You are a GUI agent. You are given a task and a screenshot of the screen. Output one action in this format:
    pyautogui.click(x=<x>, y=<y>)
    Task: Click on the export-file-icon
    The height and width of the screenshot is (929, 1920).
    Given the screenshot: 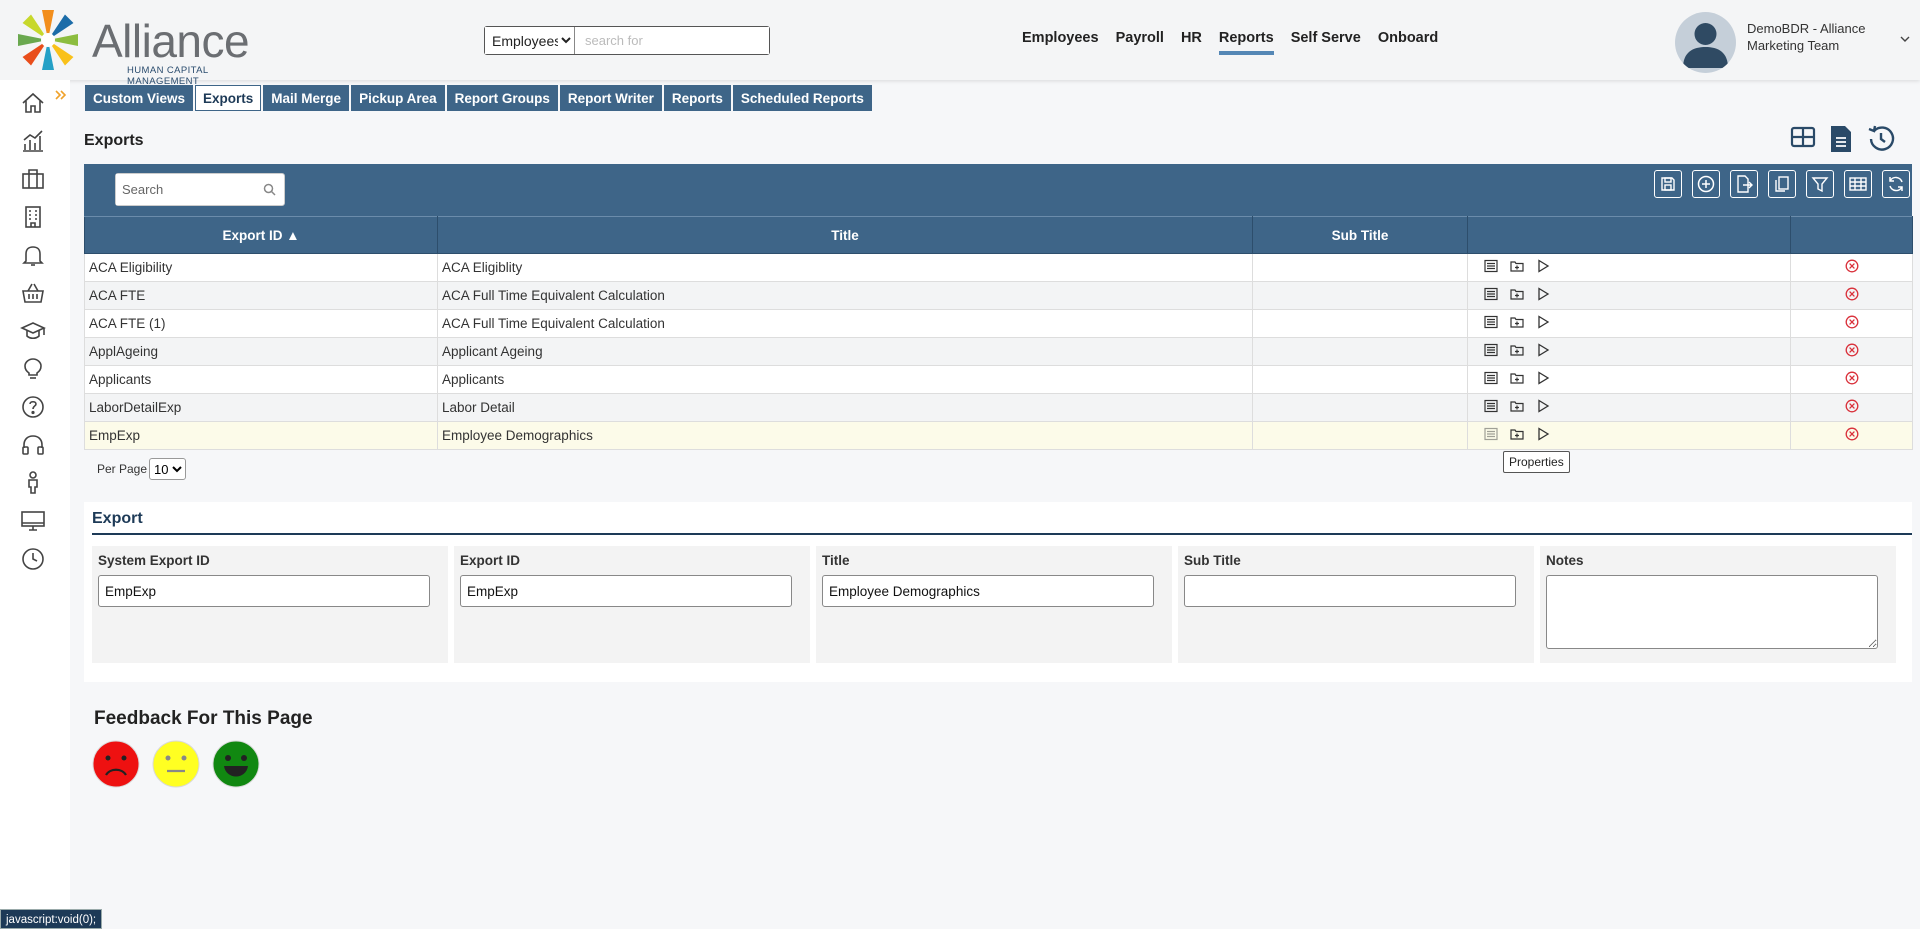 What is the action you would take?
    pyautogui.click(x=1744, y=184)
    